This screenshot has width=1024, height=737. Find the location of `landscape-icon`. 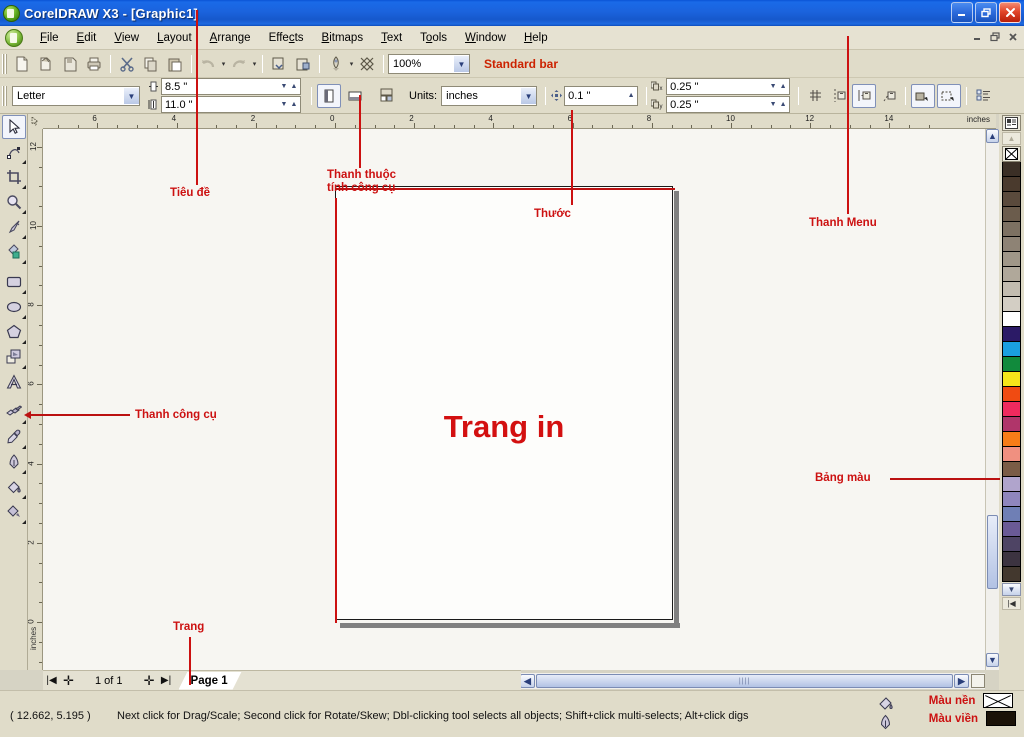

landscape-icon is located at coordinates (355, 96).